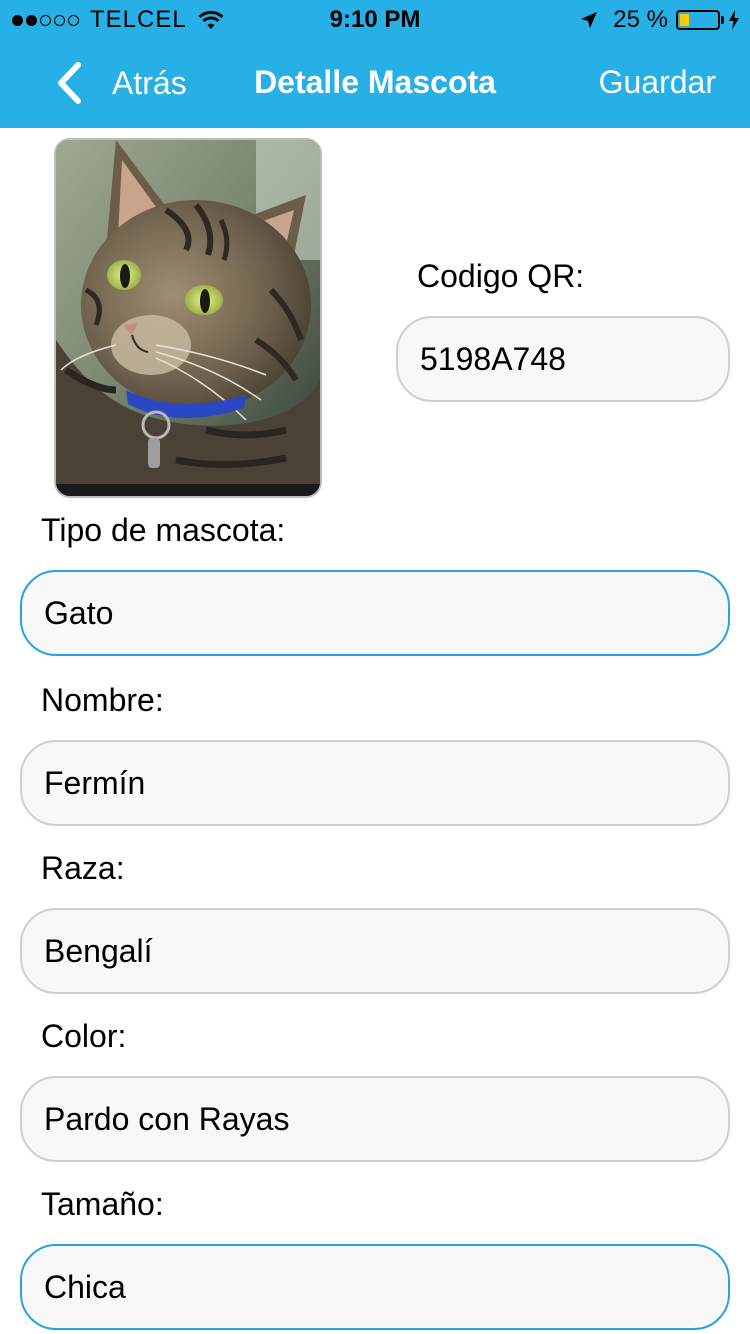  I want to click on battery-percent: 25 %, so click(640, 19).